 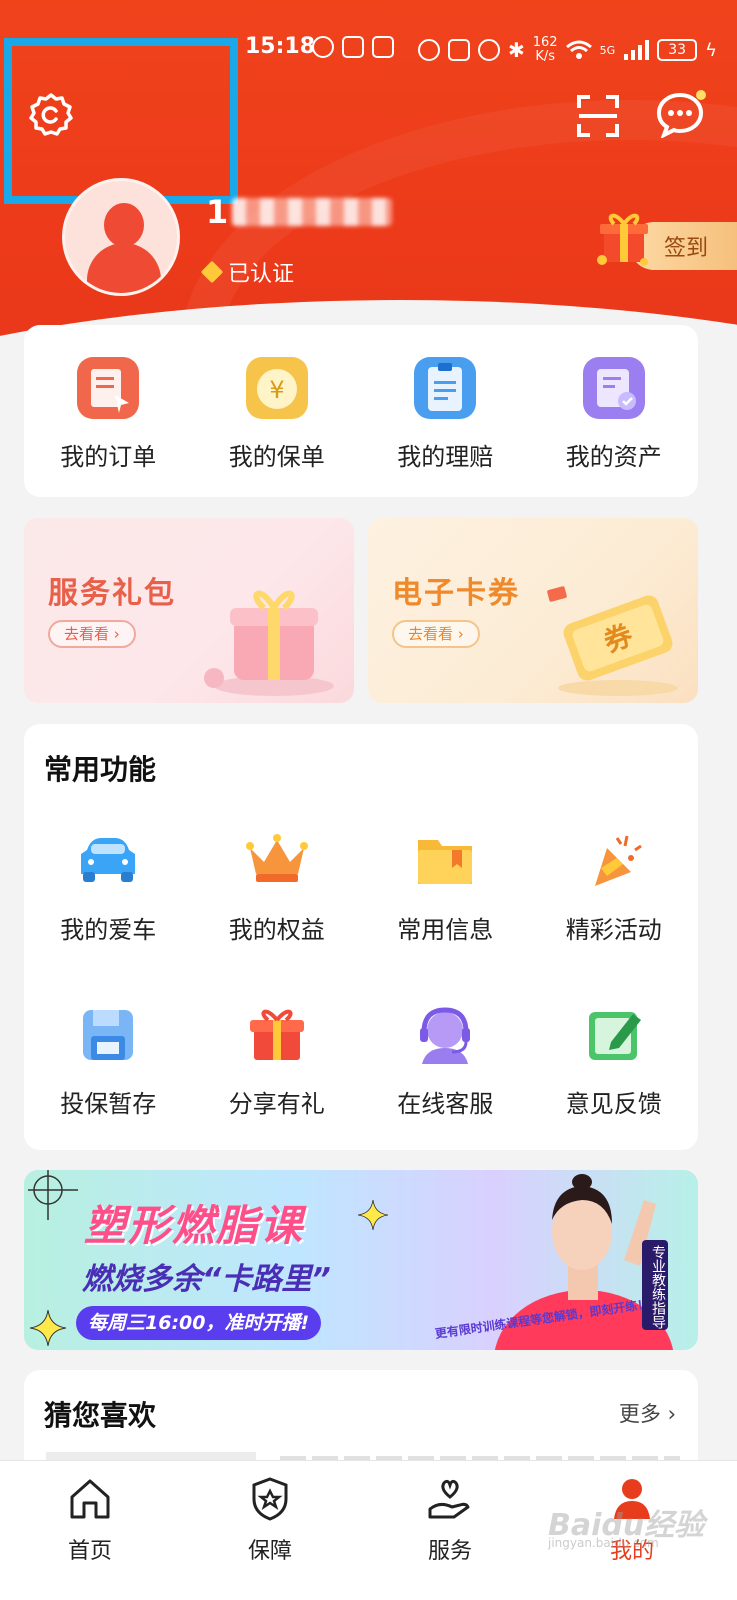 What do you see at coordinates (613, 388) in the screenshot?
I see `asset-icon` at bounding box center [613, 388].